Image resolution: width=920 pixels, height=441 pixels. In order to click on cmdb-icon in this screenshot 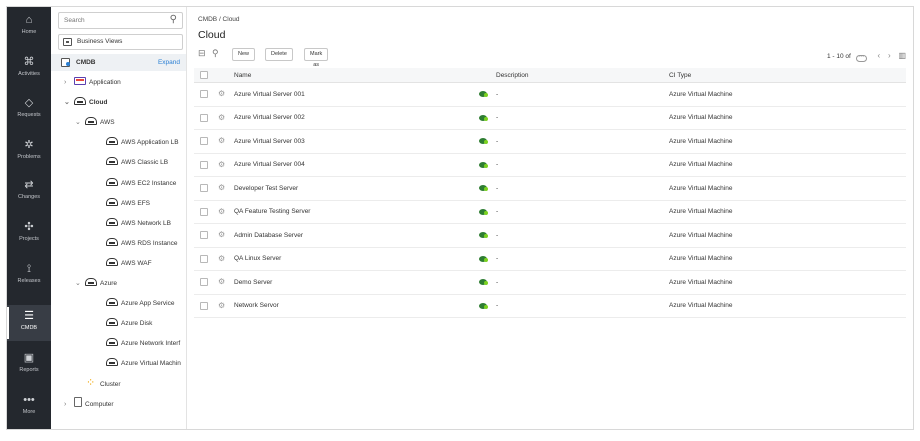, I will do `click(65, 62)`.